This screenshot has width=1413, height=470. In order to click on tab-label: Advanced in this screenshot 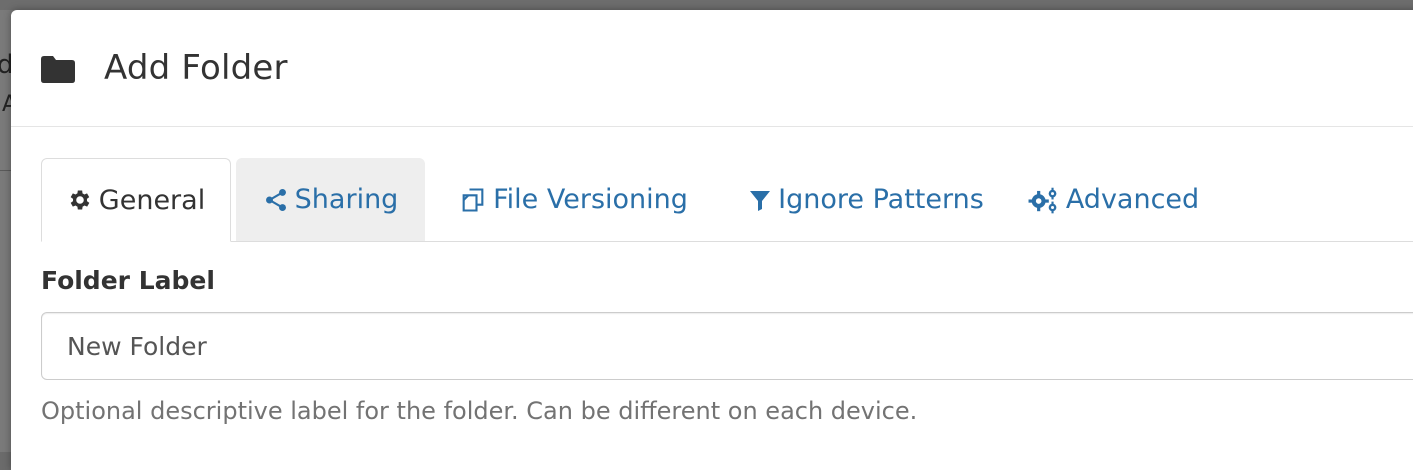, I will do `click(1132, 199)`.